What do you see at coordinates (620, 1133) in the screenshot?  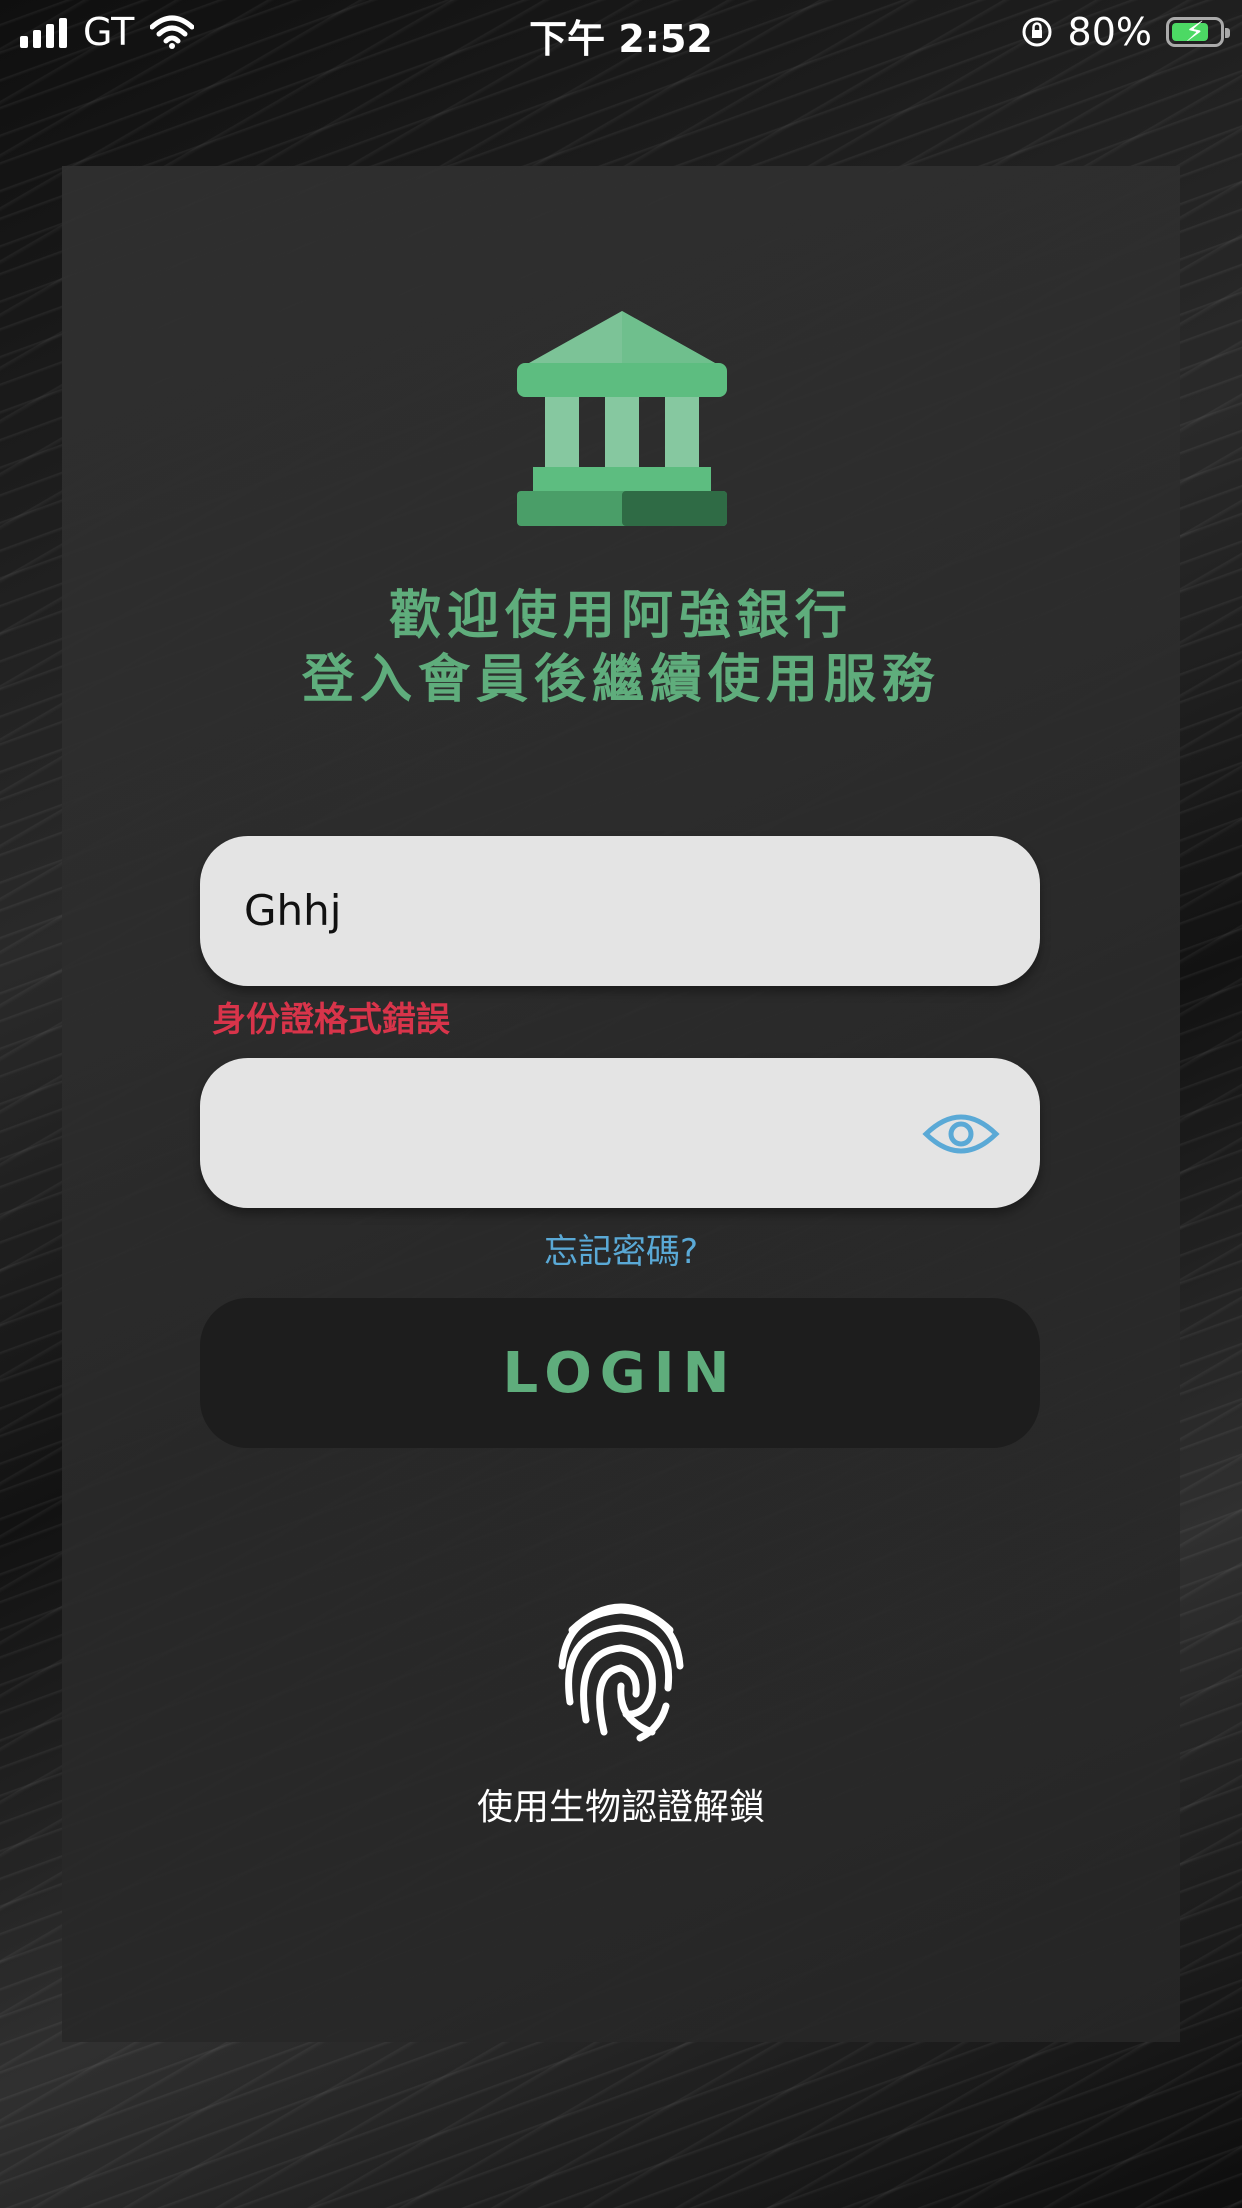 I see `password-field` at bounding box center [620, 1133].